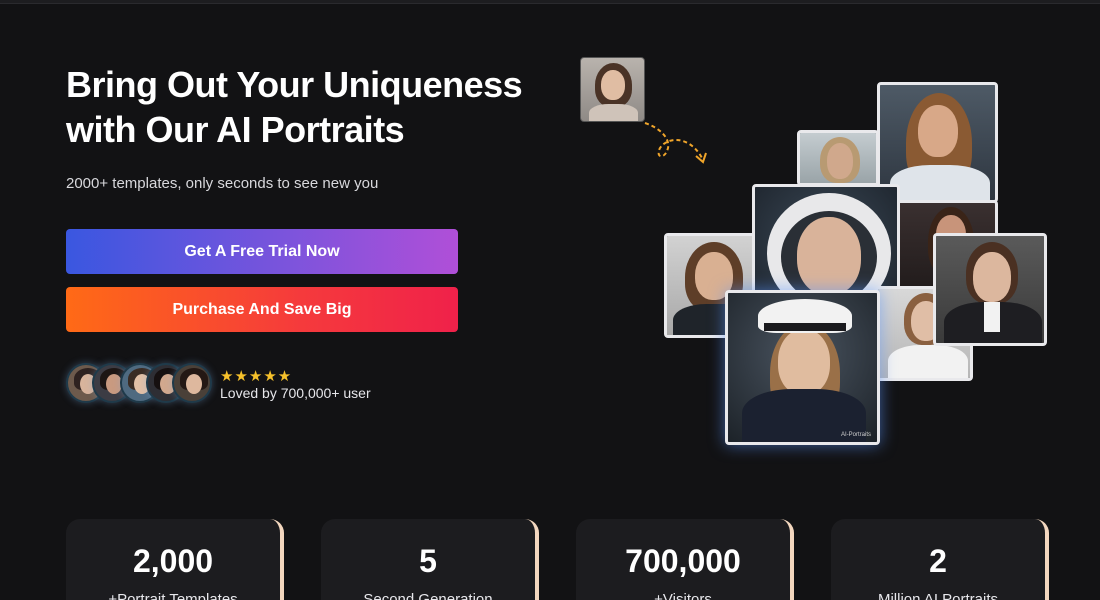 The width and height of the screenshot is (1100, 600). I want to click on stat-card-templates: 2,000 +Portrait Templates, so click(175, 559).